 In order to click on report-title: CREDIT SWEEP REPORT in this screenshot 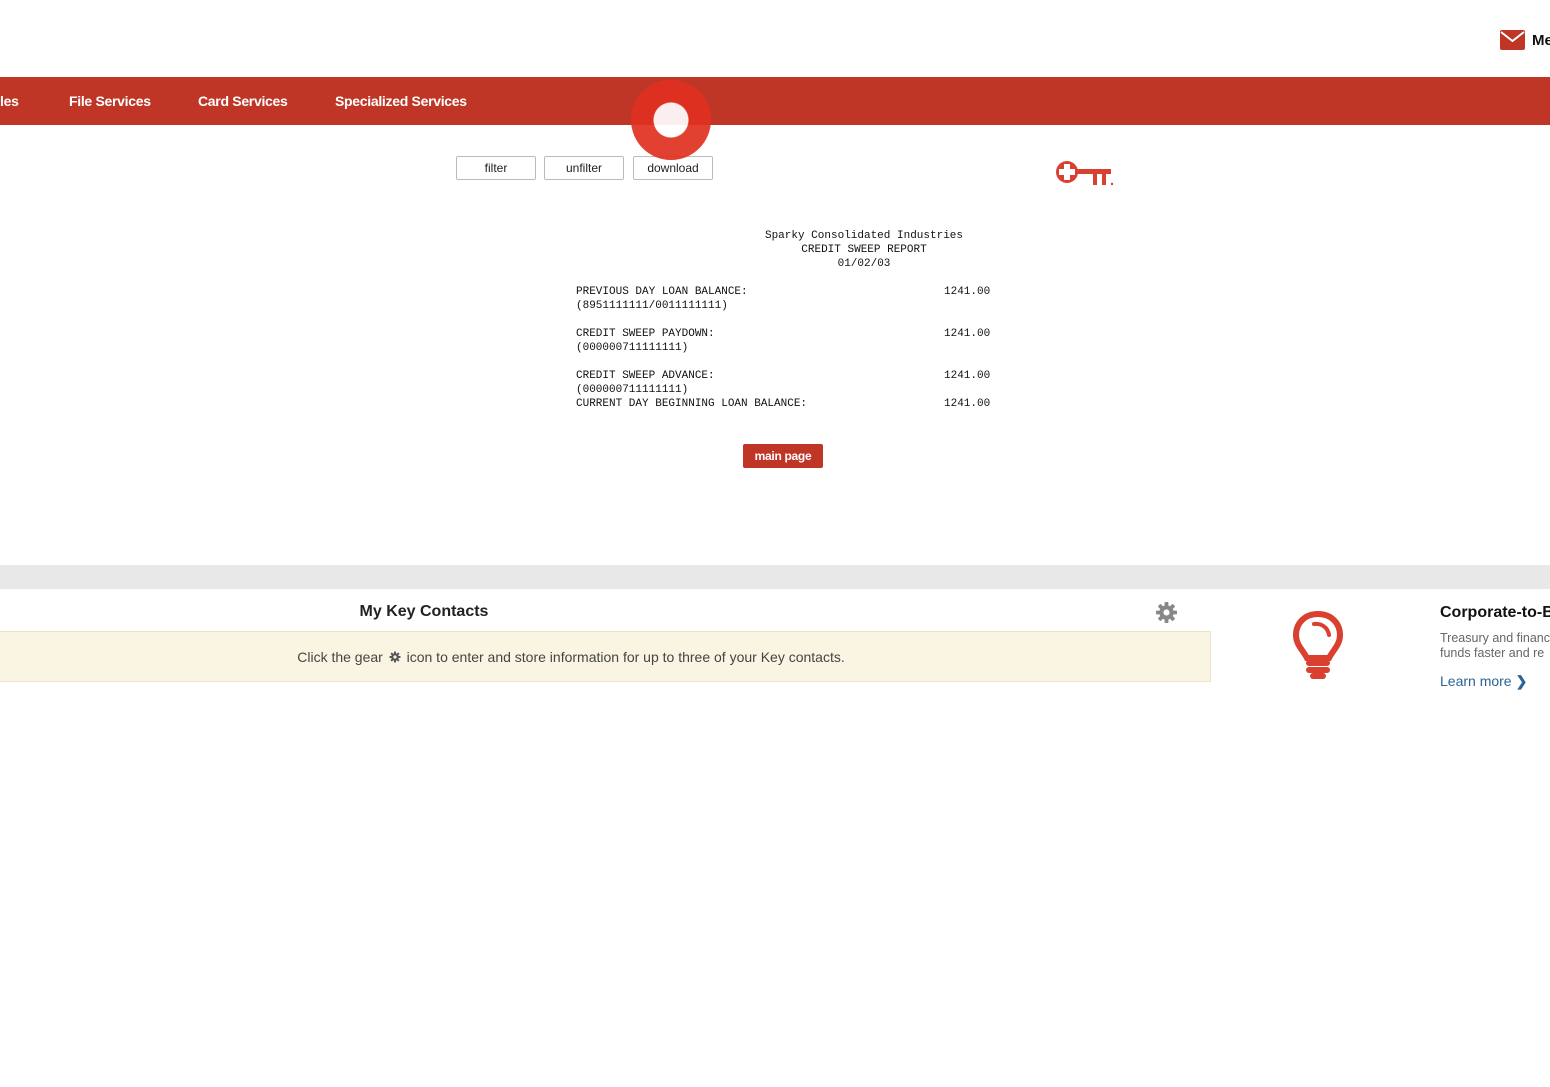, I will do `click(864, 250)`.